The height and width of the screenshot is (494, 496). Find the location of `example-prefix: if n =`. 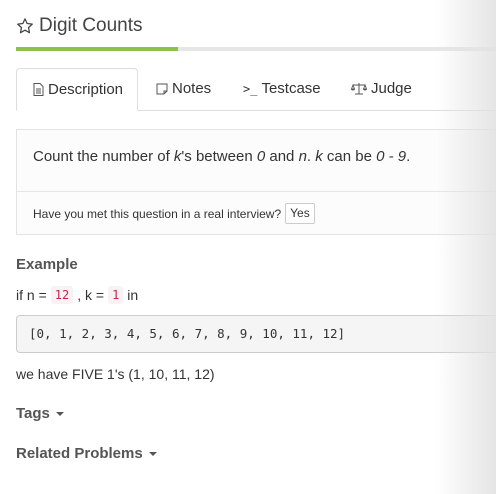

example-prefix: if n = is located at coordinates (31, 295).